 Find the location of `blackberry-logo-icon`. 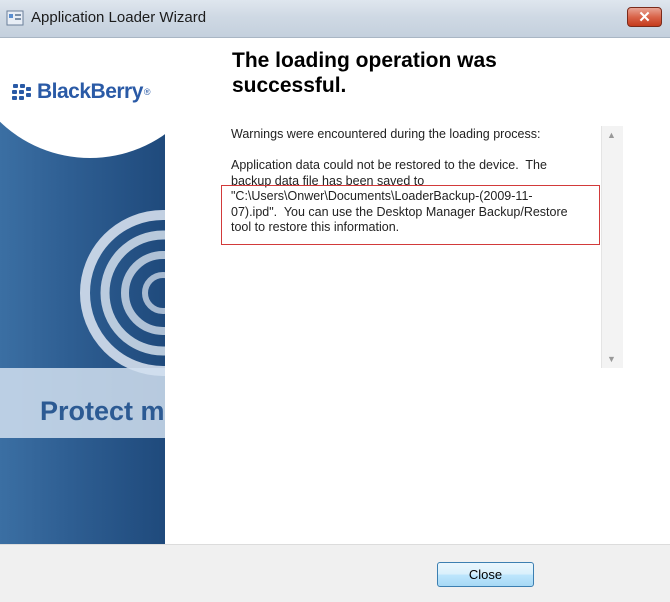

blackberry-logo-icon is located at coordinates (23, 92).